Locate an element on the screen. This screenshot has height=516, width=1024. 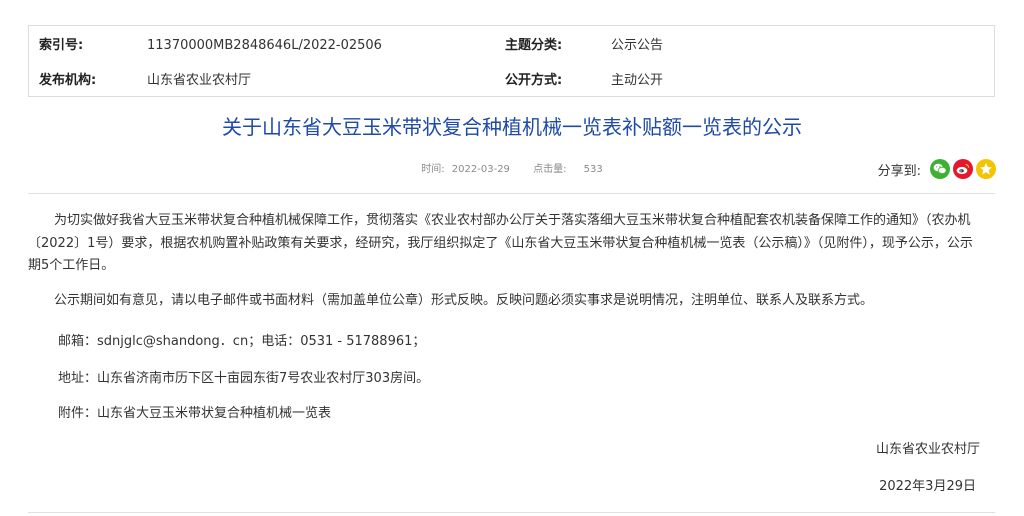
footer-divider is located at coordinates (511, 512).